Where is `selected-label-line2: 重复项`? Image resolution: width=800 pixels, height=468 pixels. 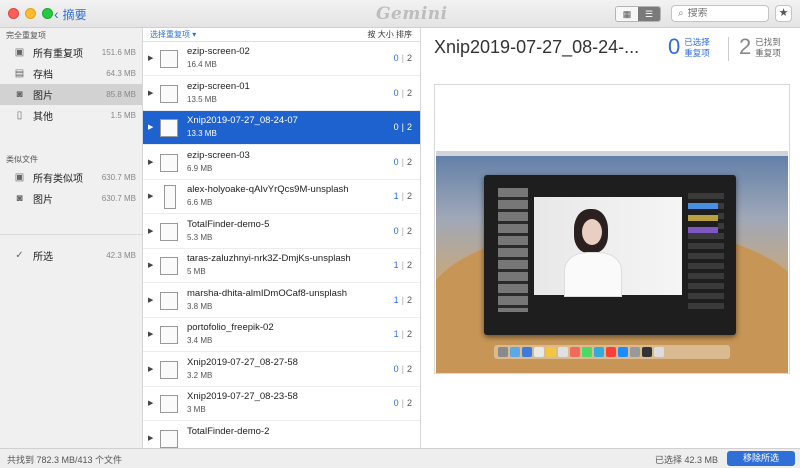 selected-label-line2: 重复项 is located at coordinates (697, 53).